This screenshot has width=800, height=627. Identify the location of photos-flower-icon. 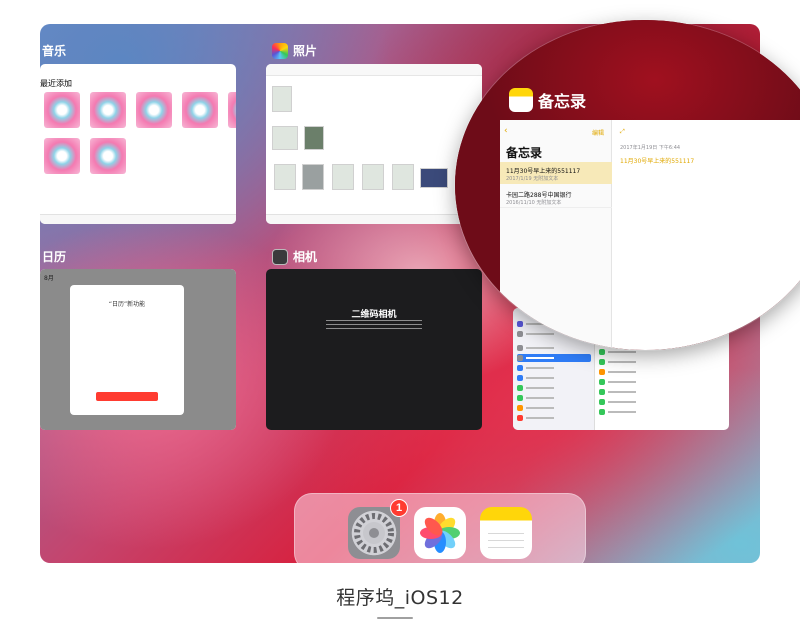
(440, 533).